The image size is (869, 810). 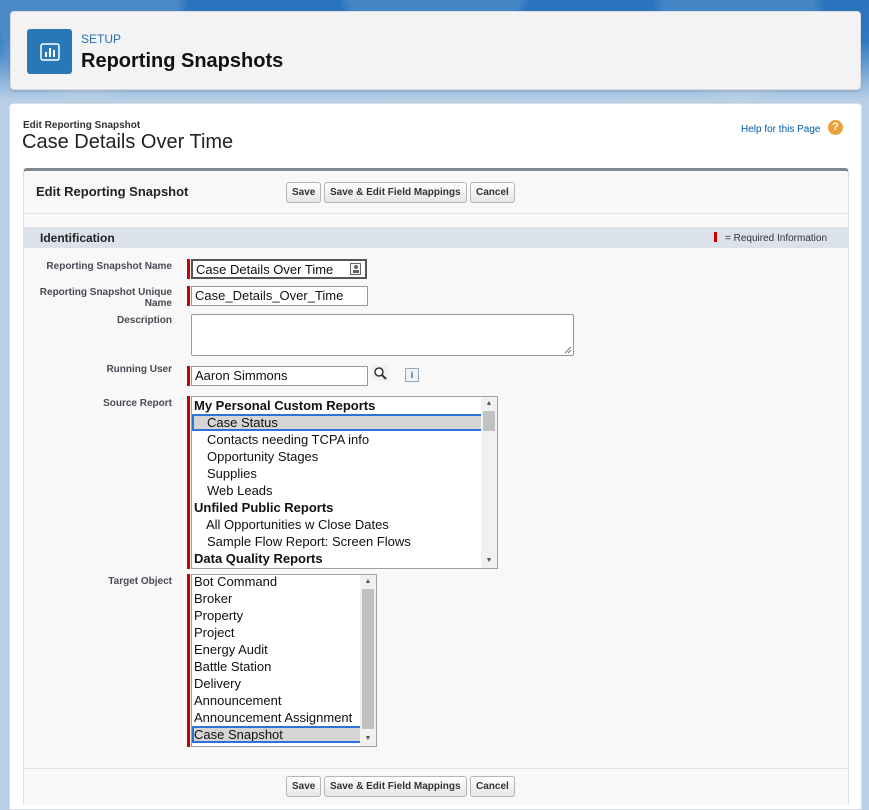 What do you see at coordinates (101, 39) in the screenshot?
I see `setup-breadcrumb: SETUP` at bounding box center [101, 39].